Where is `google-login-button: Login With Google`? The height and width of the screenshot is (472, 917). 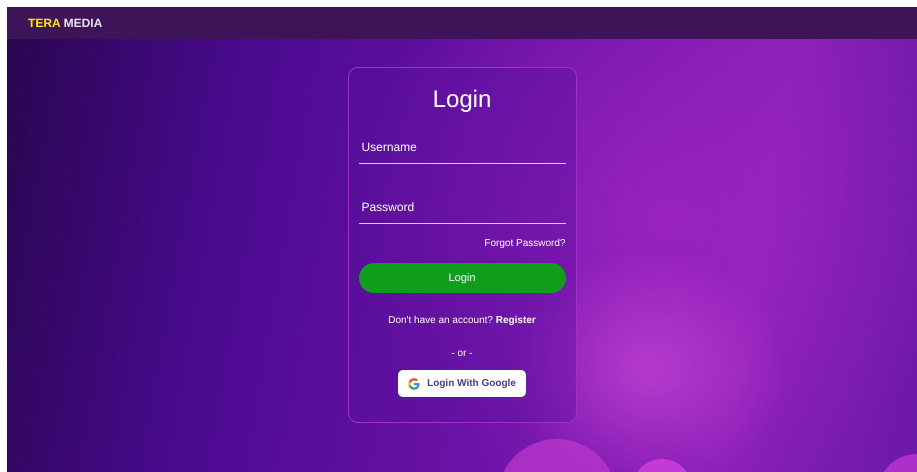
google-login-button: Login With Google is located at coordinates (462, 383).